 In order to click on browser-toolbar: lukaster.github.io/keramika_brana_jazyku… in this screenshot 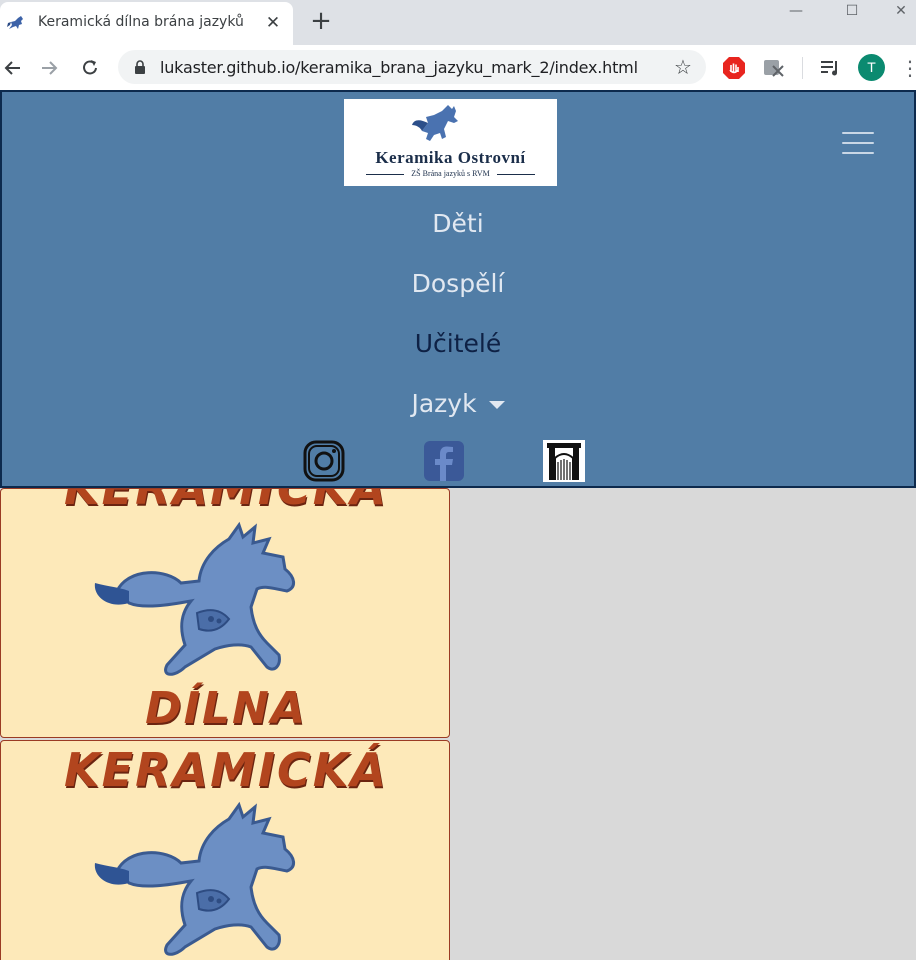, I will do `click(458, 67)`.